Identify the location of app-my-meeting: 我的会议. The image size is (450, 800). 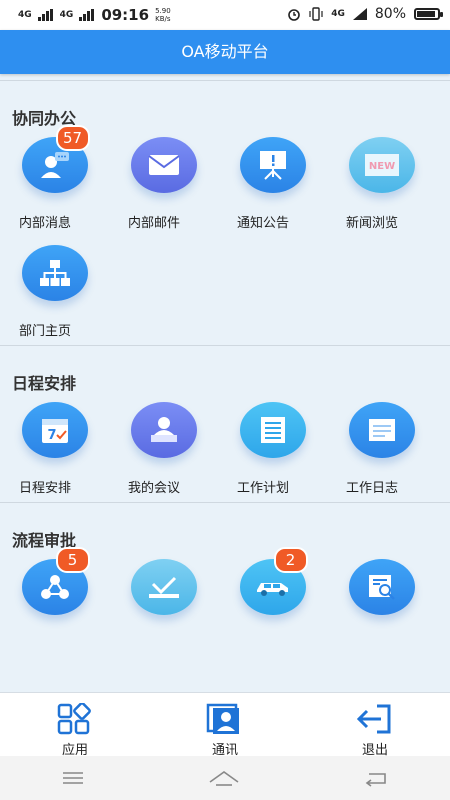
(163, 448).